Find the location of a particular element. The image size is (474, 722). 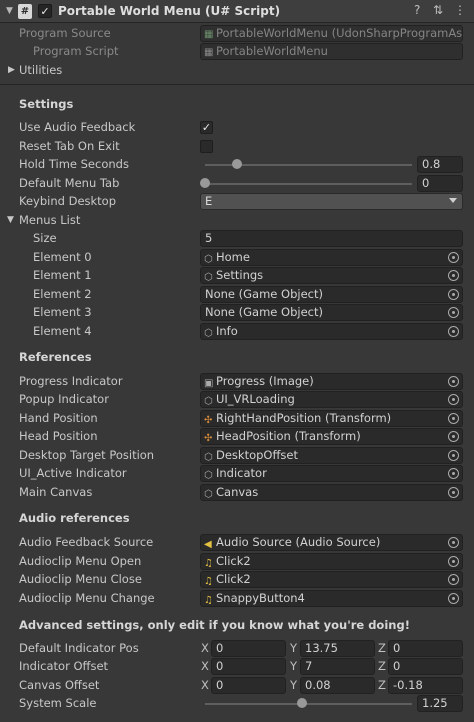

help-icon: ? is located at coordinates (417, 10).